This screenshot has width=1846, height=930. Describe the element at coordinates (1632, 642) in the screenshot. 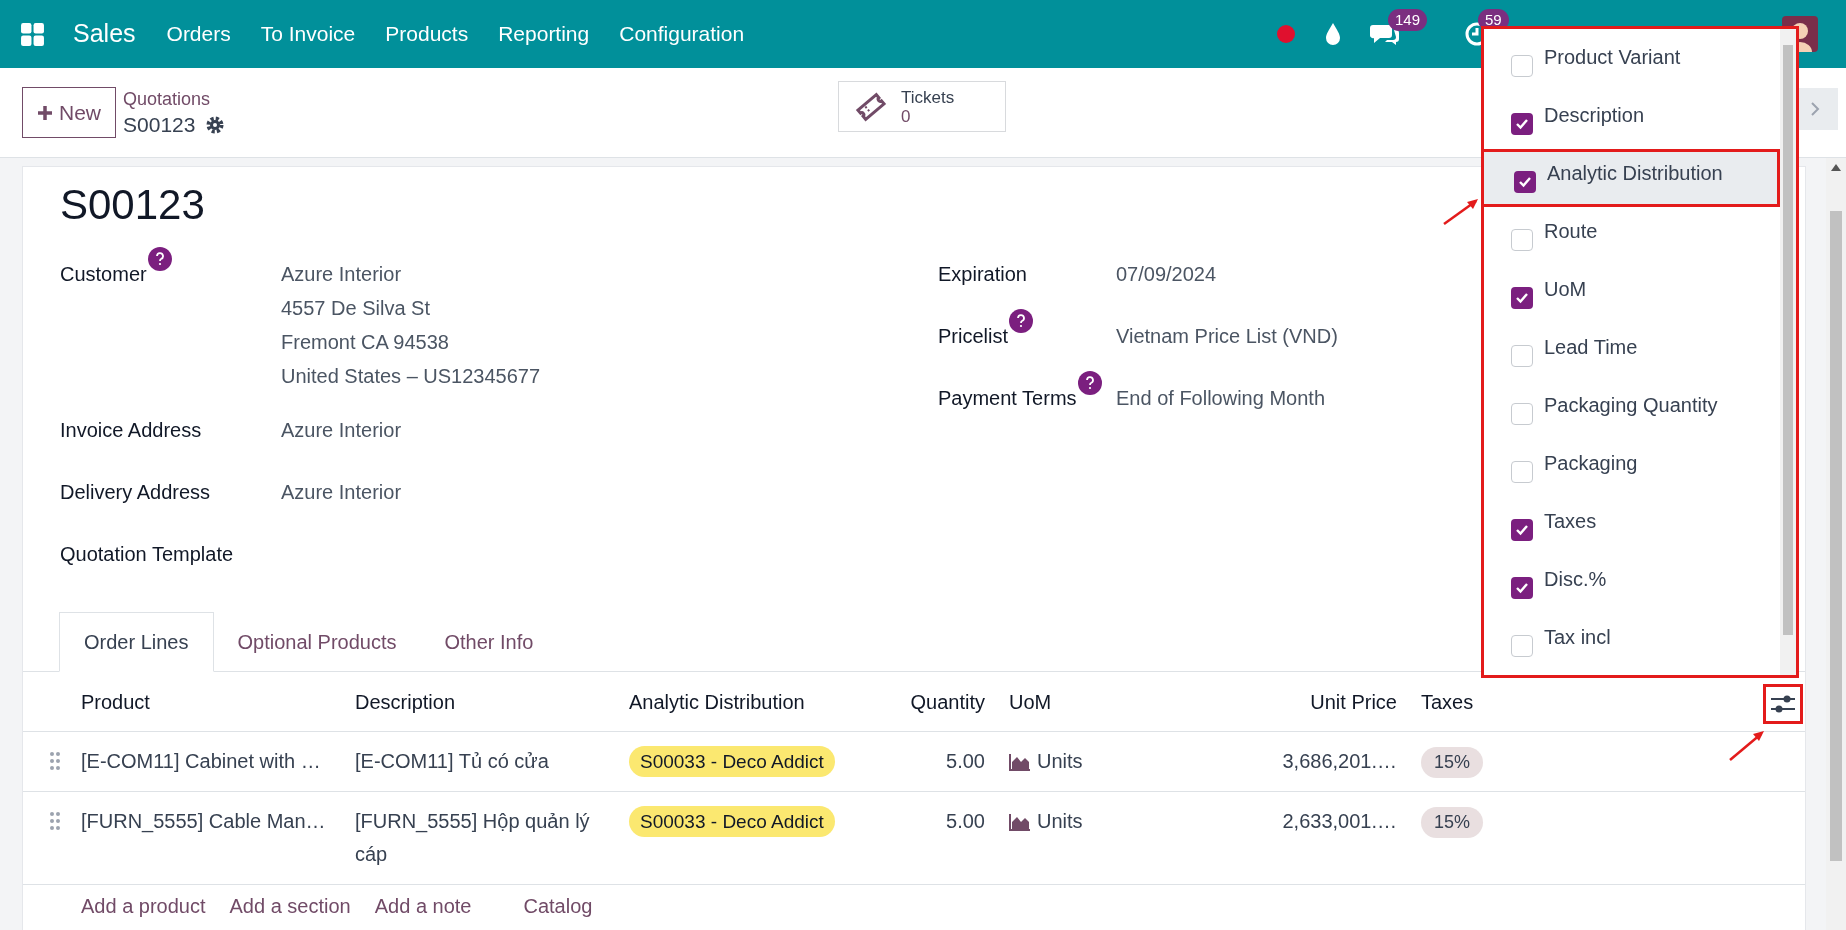

I see `column-option: Tax incl` at that location.